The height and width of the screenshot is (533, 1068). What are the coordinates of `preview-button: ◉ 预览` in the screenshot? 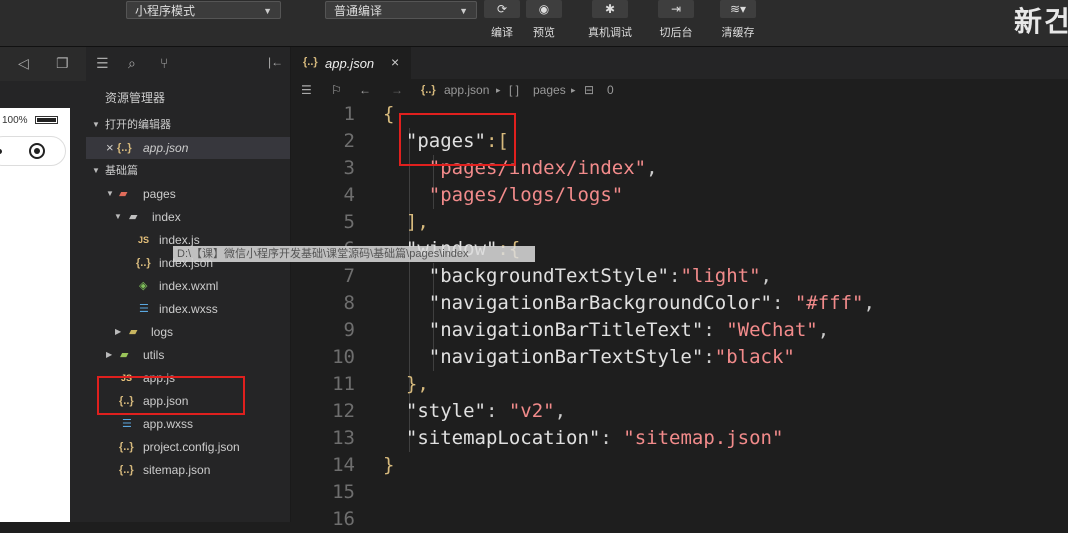 It's located at (544, 20).